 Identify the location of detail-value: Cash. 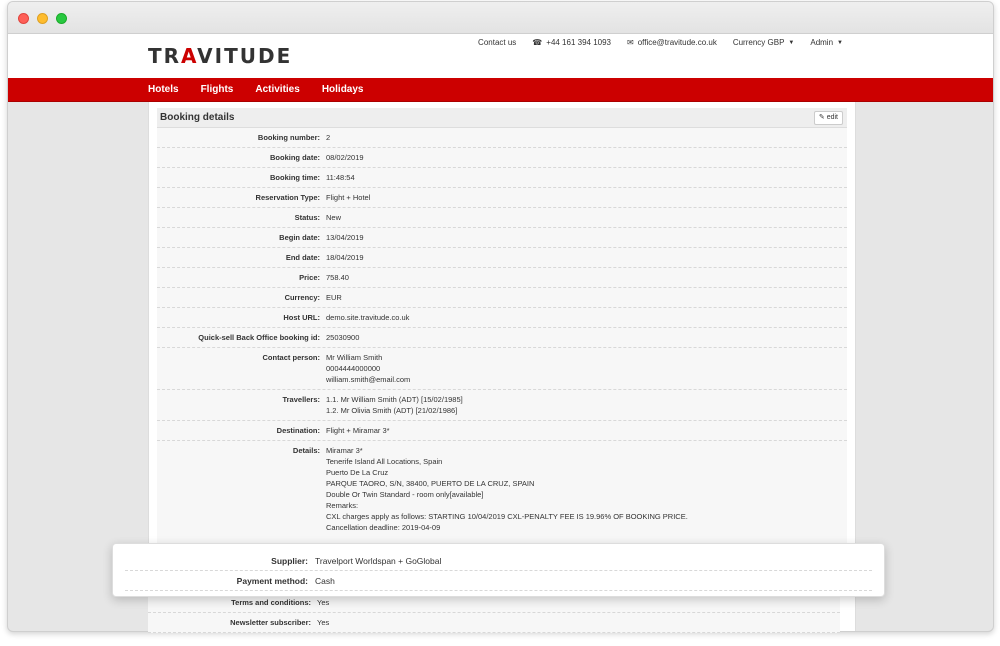
(325, 580).